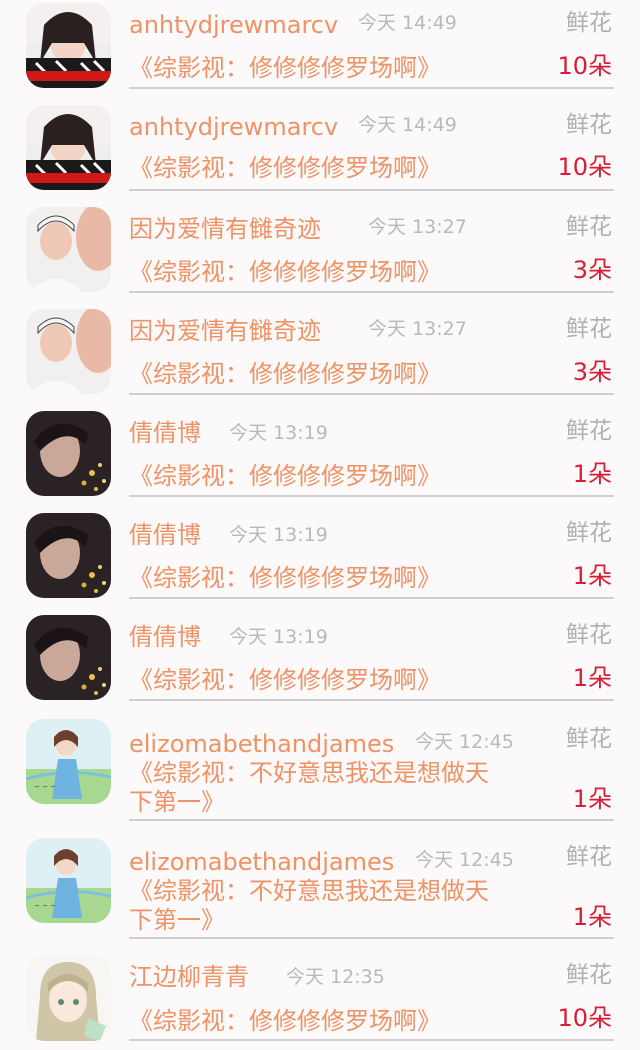  I want to click on avatar-anime-girl, so click(68, 998).